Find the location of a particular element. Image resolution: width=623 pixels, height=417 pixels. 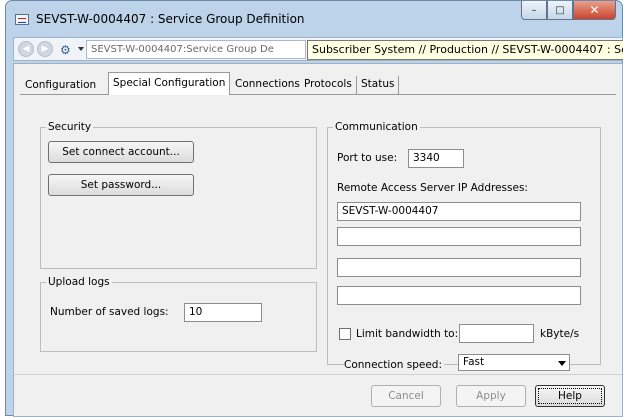

tab-status: Status is located at coordinates (378, 85).